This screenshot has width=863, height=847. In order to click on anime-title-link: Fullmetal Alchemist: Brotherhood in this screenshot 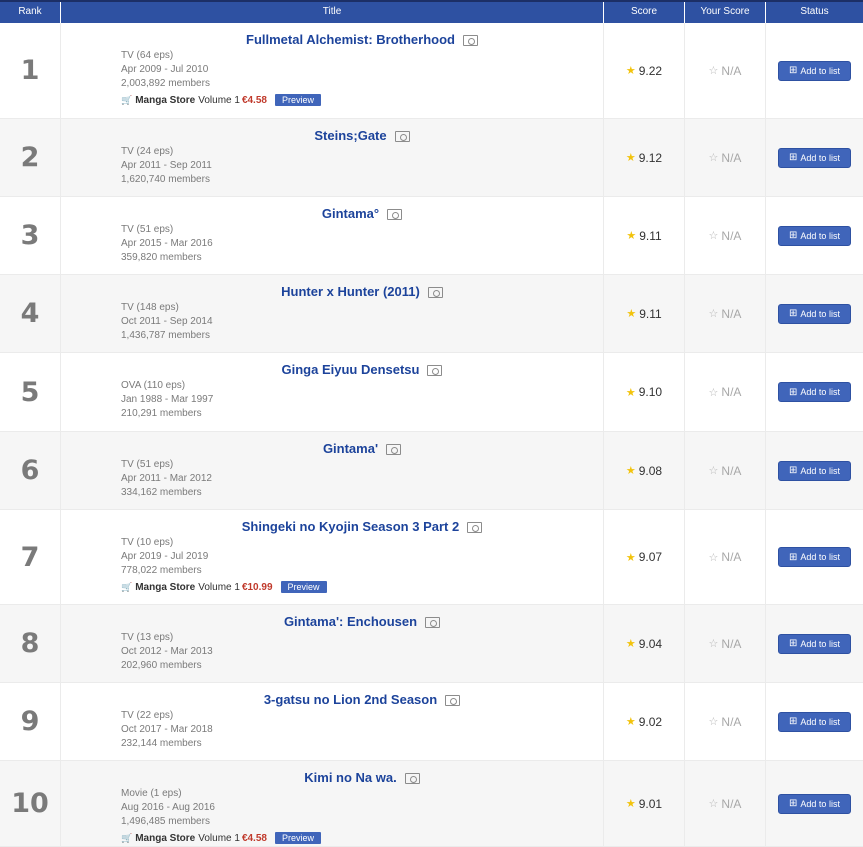, I will do `click(350, 39)`.